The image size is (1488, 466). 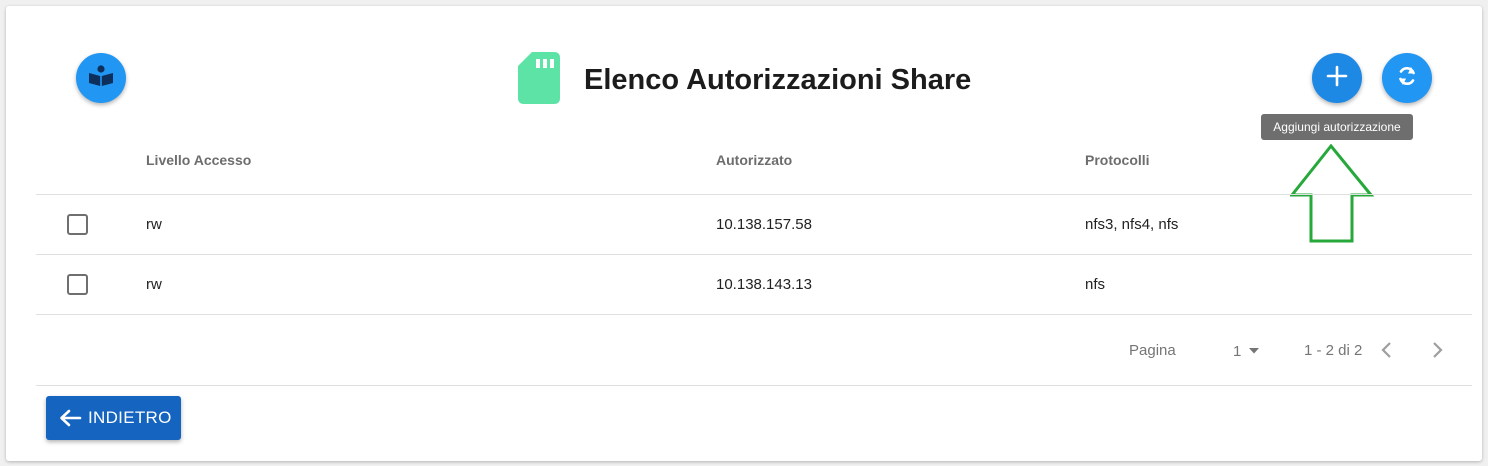 What do you see at coordinates (1152, 350) in the screenshot?
I see `pagination-label: Pagina` at bounding box center [1152, 350].